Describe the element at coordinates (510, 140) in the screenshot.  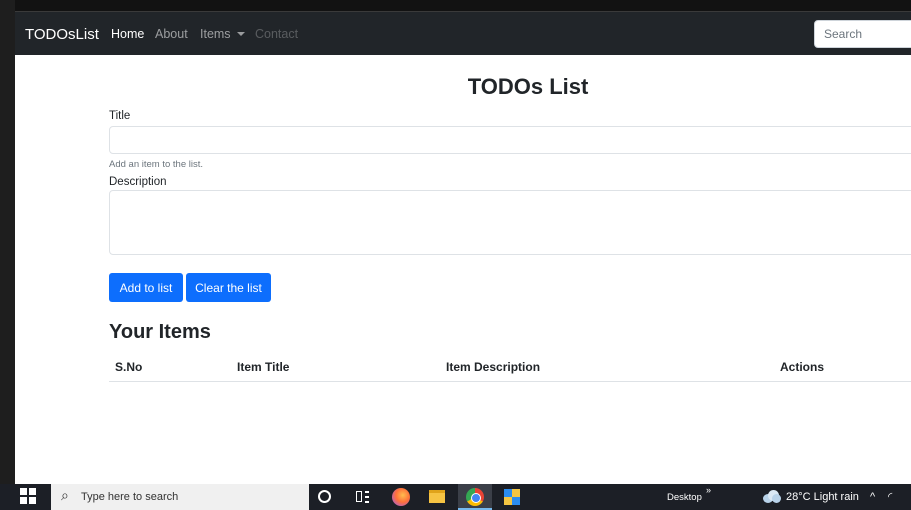
I see `title-input` at that location.